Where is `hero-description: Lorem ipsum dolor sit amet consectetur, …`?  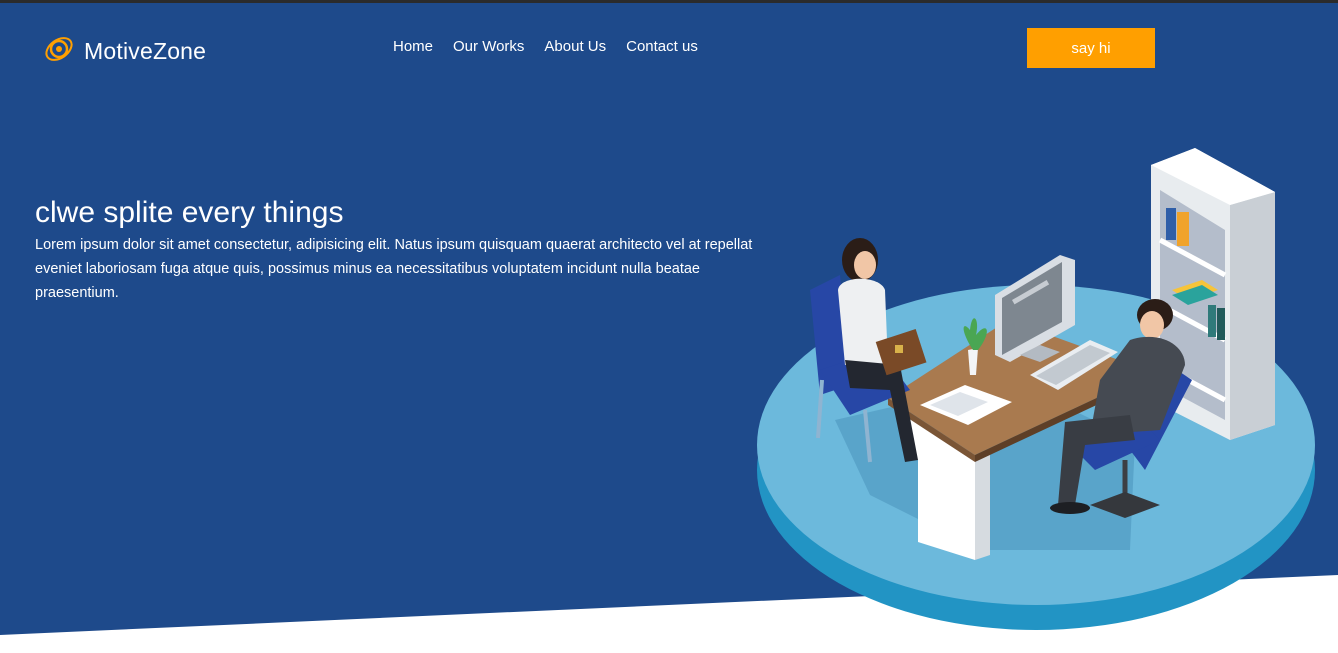 hero-description: Lorem ipsum dolor sit amet consectetur, … is located at coordinates (394, 269).